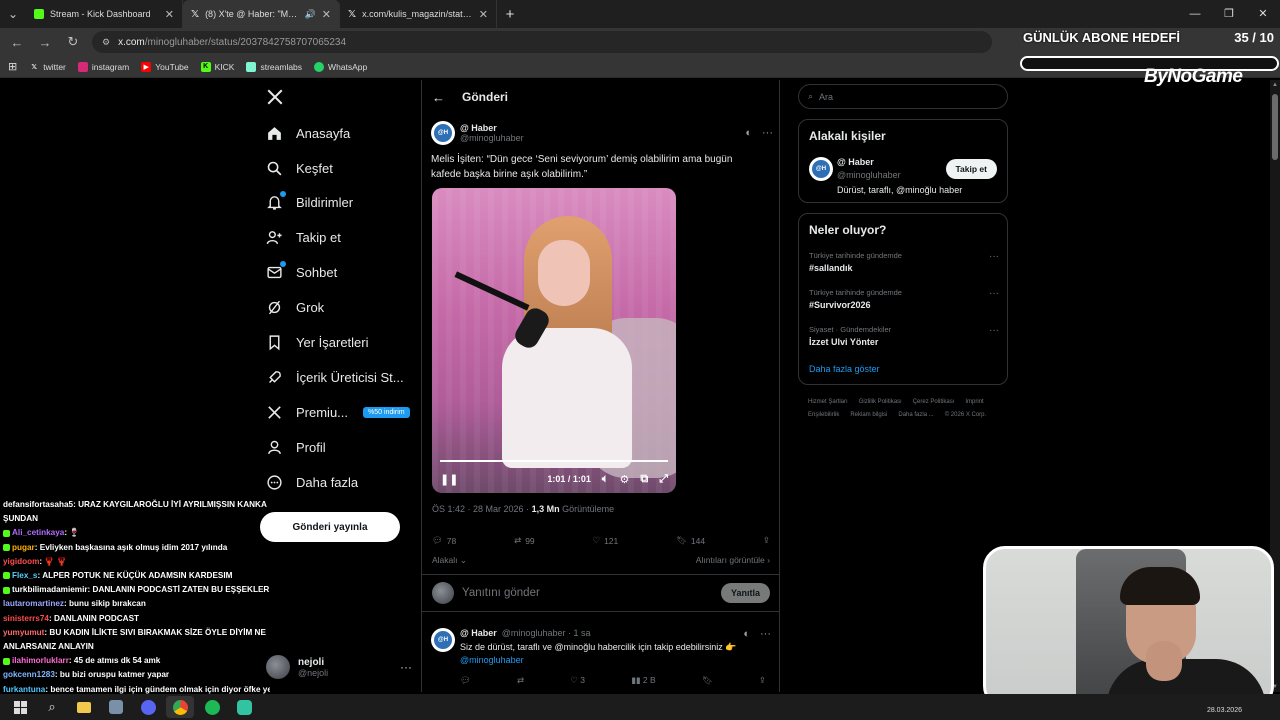  What do you see at coordinates (180, 707) in the screenshot?
I see `chrome-icon` at bounding box center [180, 707].